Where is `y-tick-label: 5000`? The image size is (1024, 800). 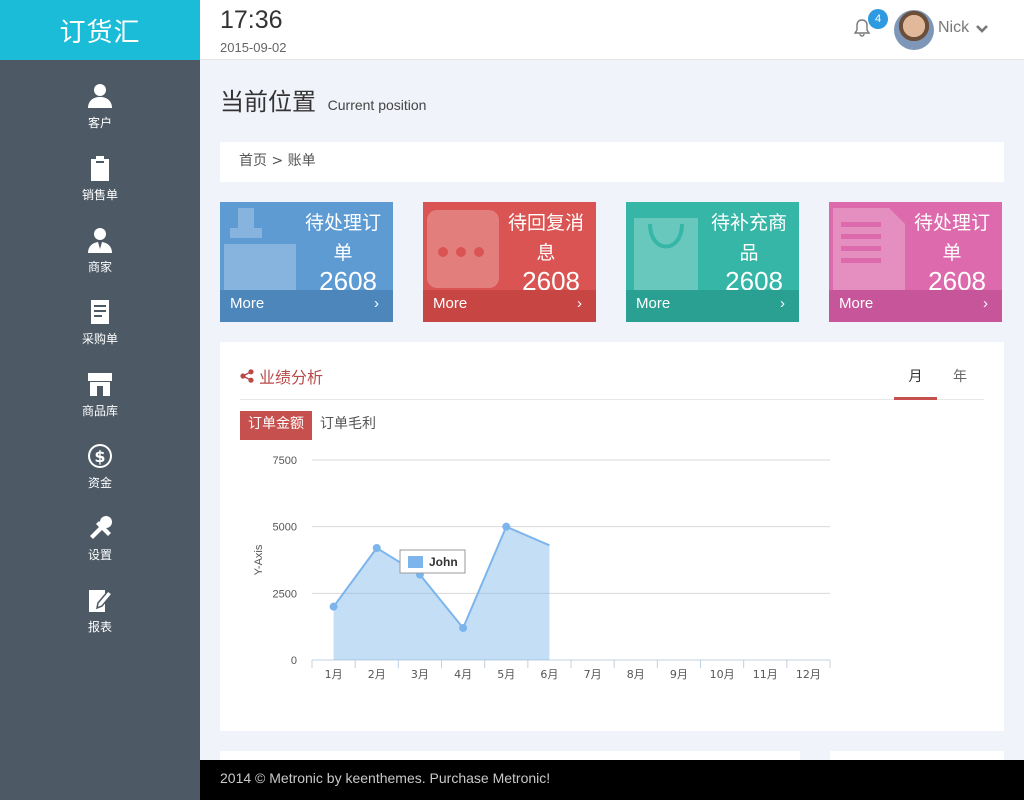
y-tick-label: 5000 is located at coordinates (285, 528).